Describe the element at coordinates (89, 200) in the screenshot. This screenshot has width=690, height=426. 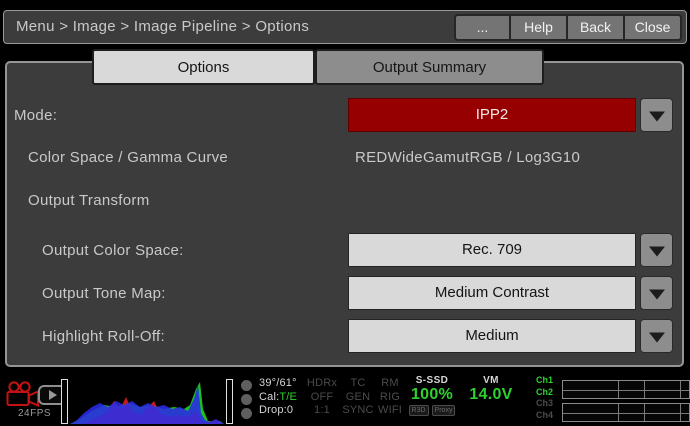
I see `output-transform-heading: Output Transform` at that location.